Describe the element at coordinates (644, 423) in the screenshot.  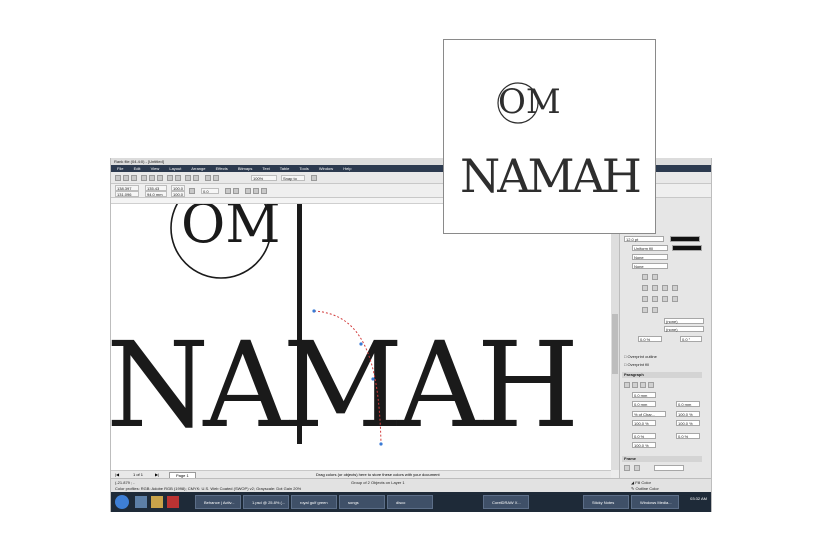
I see `para-spacing-after-field: 100.0 %` at that location.